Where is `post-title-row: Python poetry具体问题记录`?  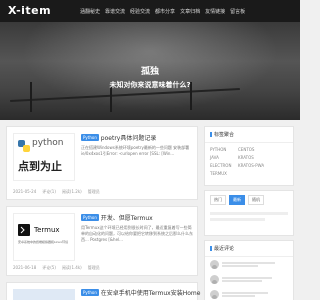
post-title-row: Python poetry具体问题记录 is located at coordinates (118, 137).